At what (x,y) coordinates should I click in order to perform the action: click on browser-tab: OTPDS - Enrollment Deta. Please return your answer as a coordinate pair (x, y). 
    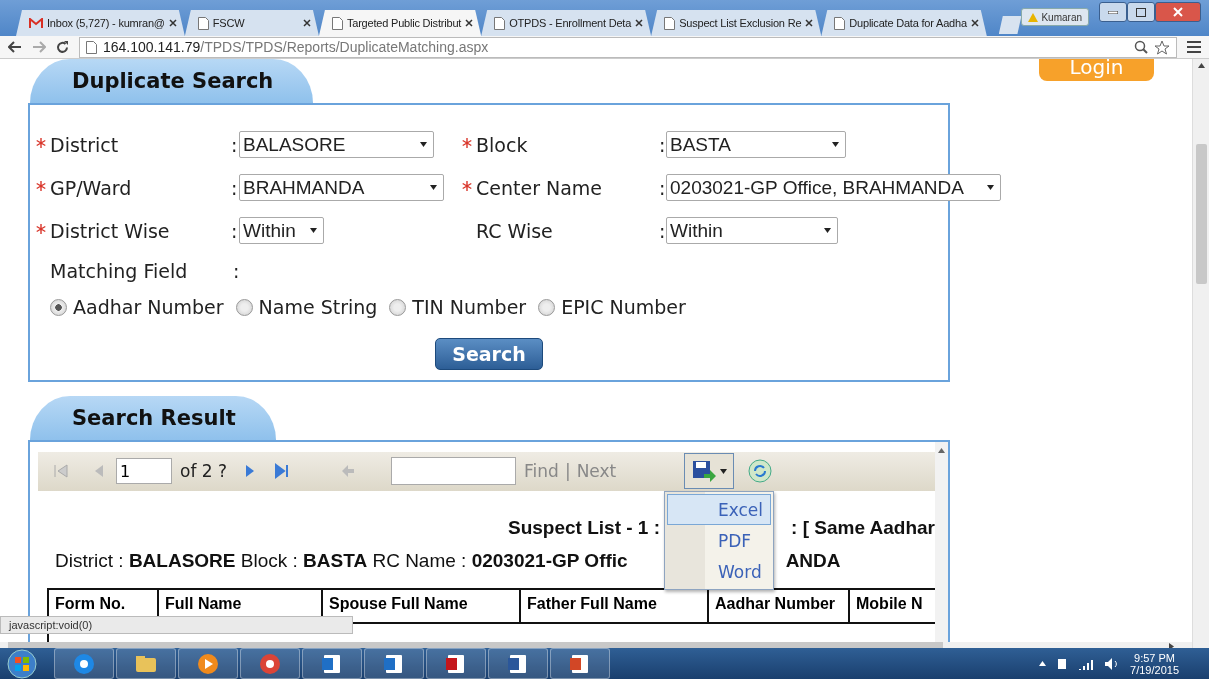
    Looking at the image, I should click on (566, 23).